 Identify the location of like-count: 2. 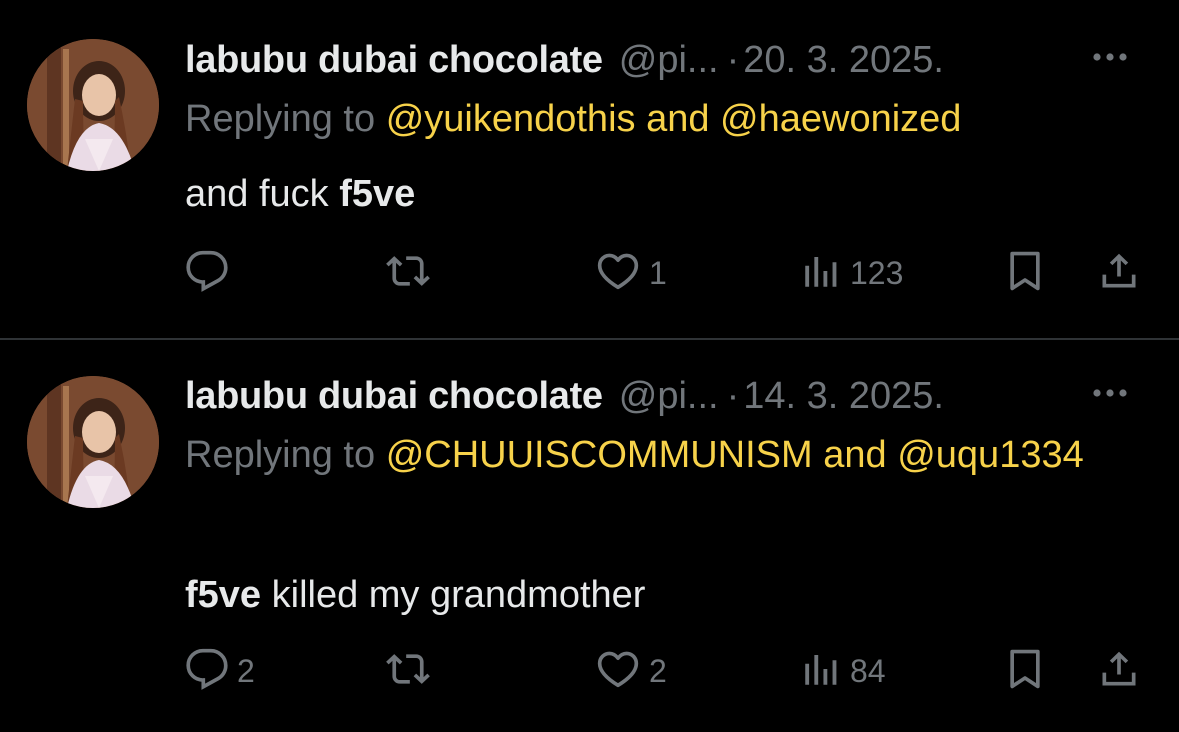
(658, 670).